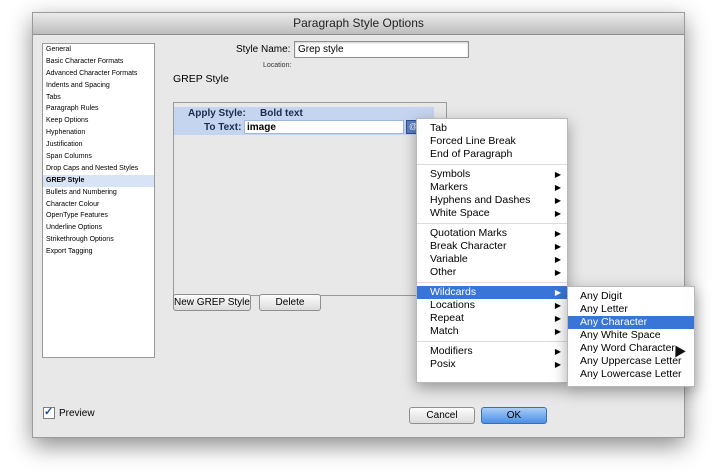 Image resolution: width=714 pixels, height=475 pixels. I want to click on menu-item: Other ▶, so click(492, 272).